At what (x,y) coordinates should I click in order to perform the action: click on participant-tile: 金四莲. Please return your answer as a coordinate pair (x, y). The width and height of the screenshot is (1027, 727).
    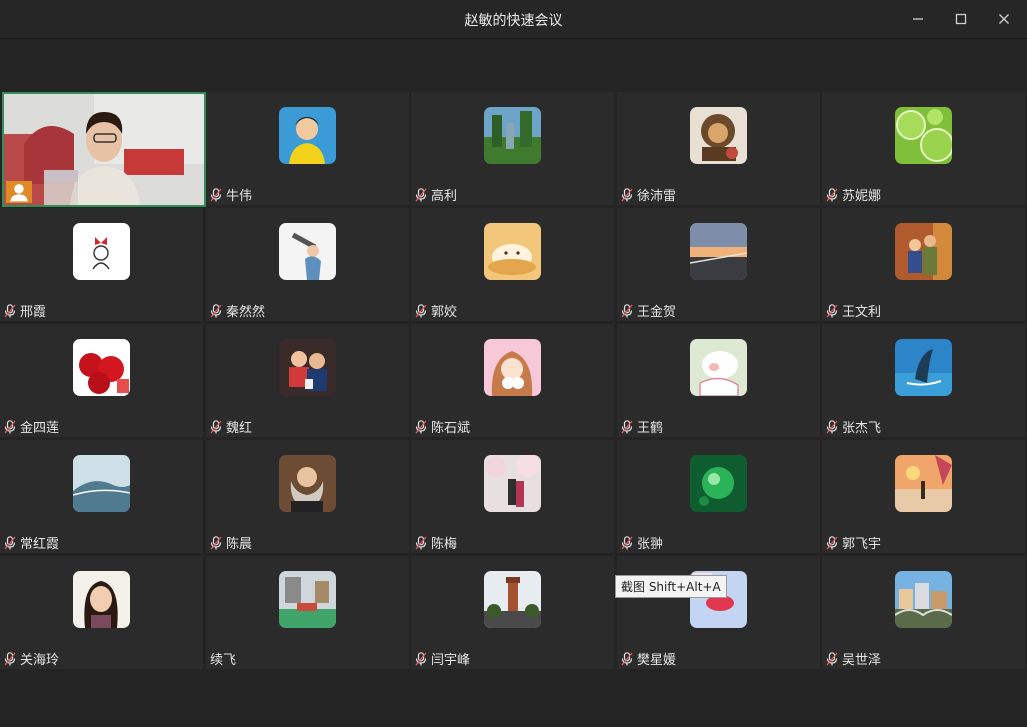
    Looking at the image, I should click on (101, 380).